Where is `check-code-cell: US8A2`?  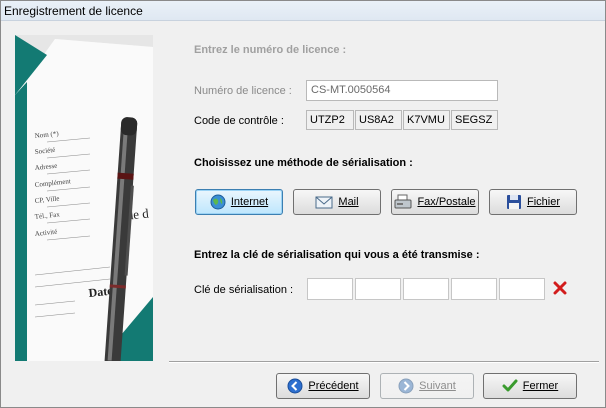 check-code-cell: US8A2 is located at coordinates (378, 120).